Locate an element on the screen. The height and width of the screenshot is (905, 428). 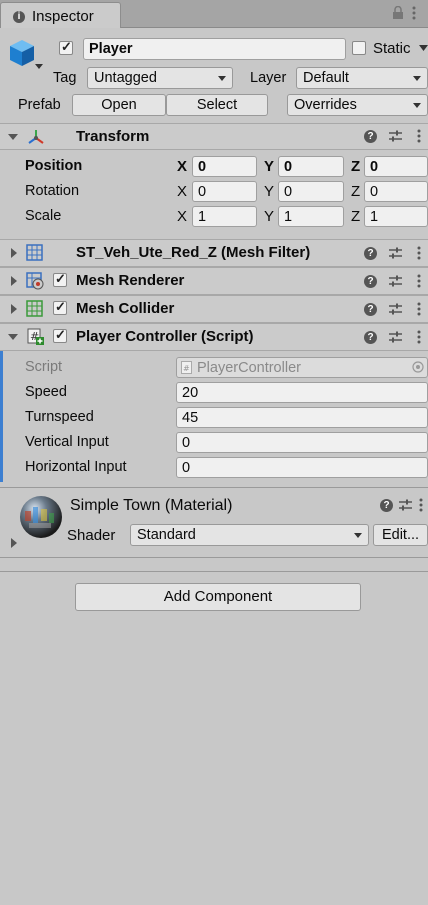
horizontal-input-field: 0 is located at coordinates (302, 467).